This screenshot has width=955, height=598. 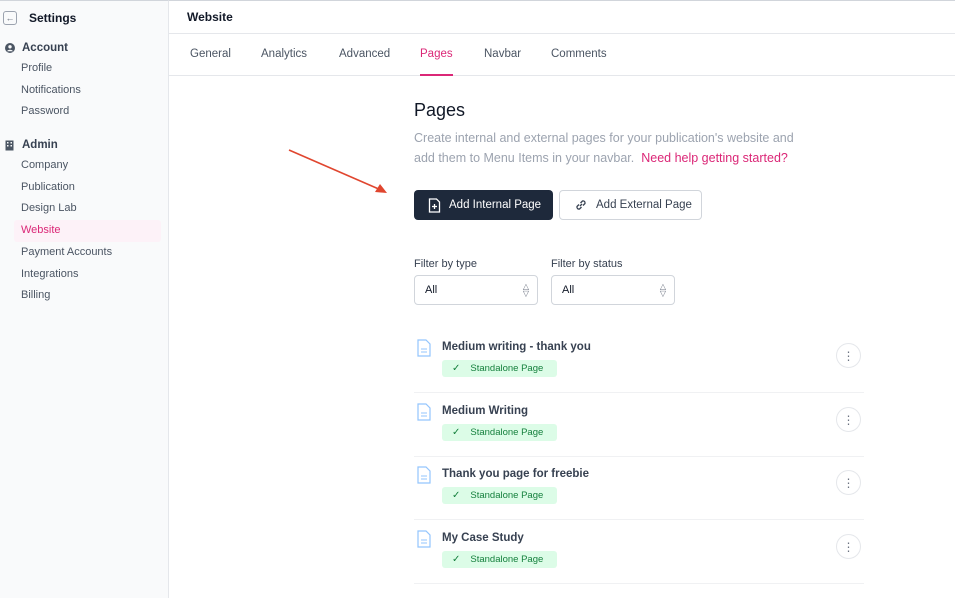 What do you see at coordinates (515, 474) in the screenshot?
I see `page-name: Thank you page for freebie` at bounding box center [515, 474].